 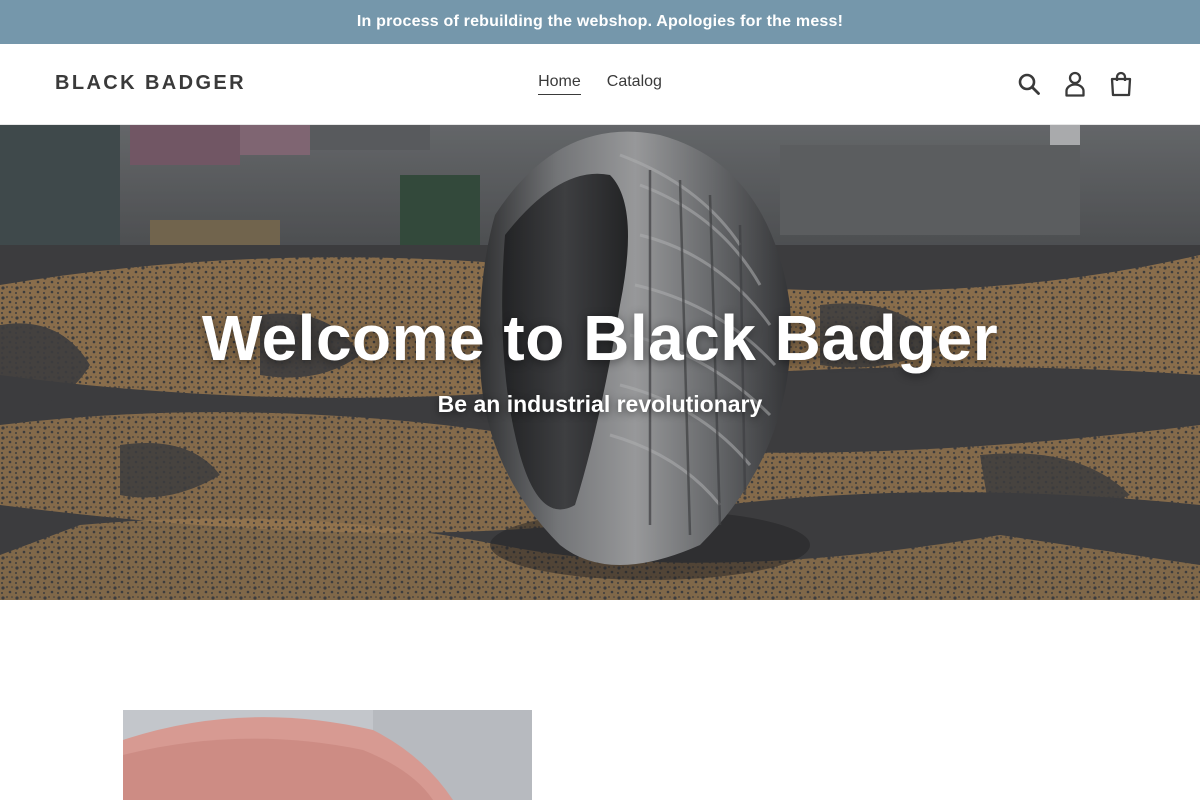 I want to click on account-icon, so click(x=1075, y=84).